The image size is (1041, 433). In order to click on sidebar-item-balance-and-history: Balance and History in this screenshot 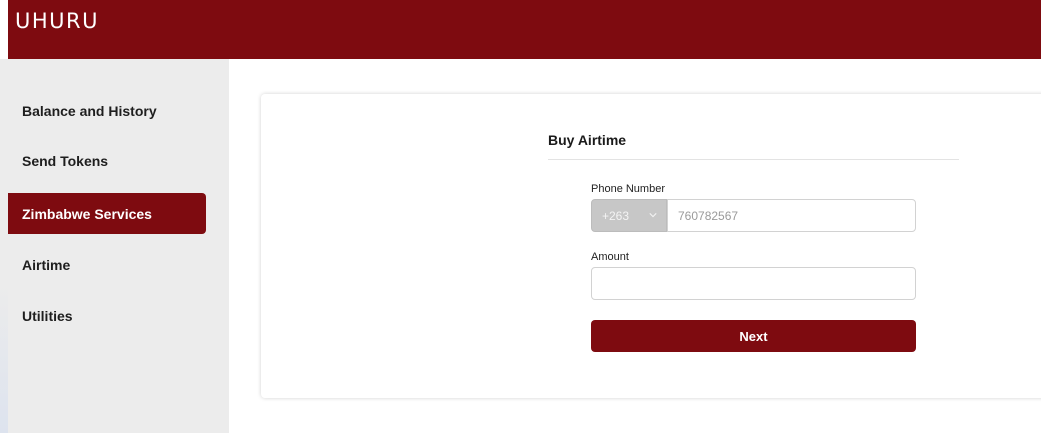, I will do `click(107, 110)`.